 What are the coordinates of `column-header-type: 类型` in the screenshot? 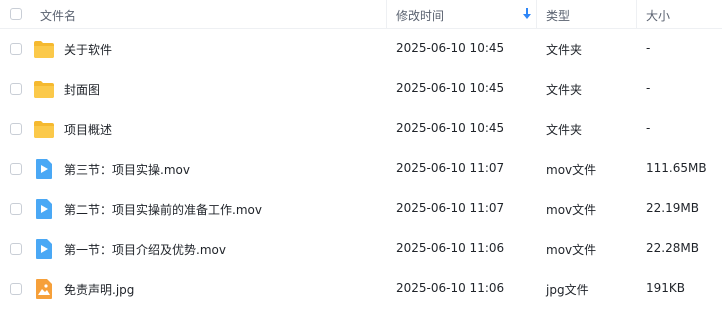 It's located at (558, 15).